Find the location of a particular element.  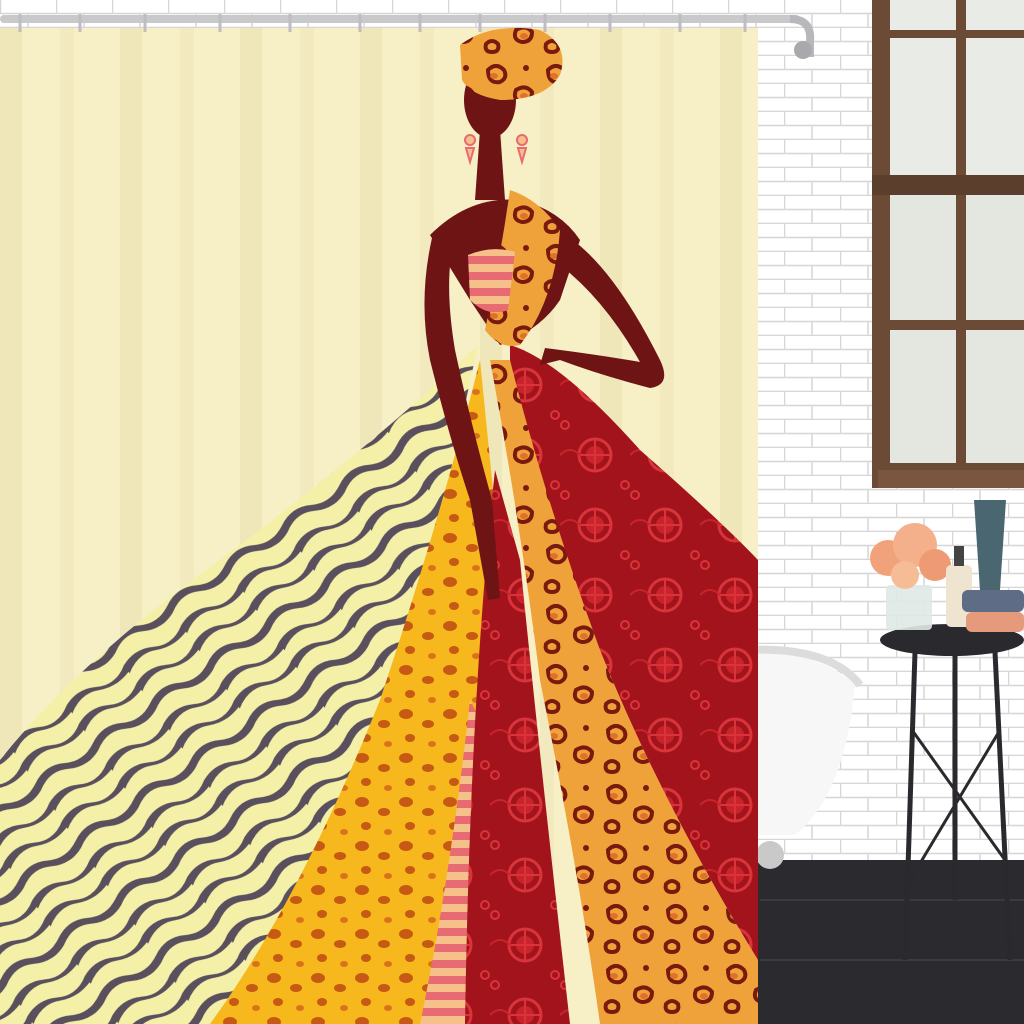

towel-stack is located at coordinates (993, 611).